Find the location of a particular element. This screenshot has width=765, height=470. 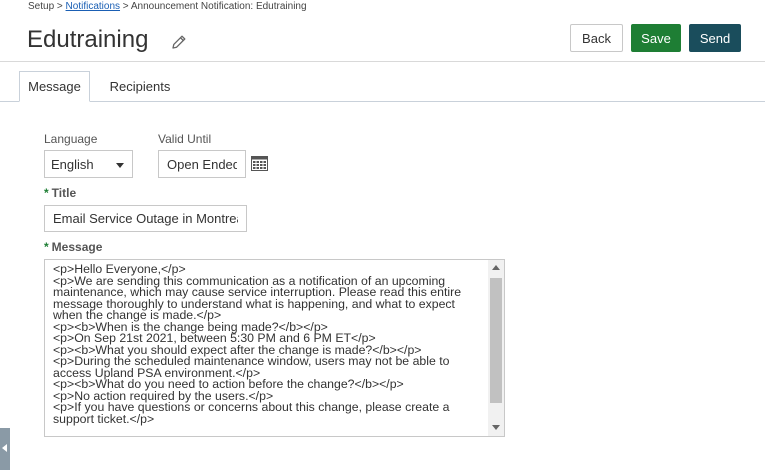

chevron-left-icon is located at coordinates (4, 448).